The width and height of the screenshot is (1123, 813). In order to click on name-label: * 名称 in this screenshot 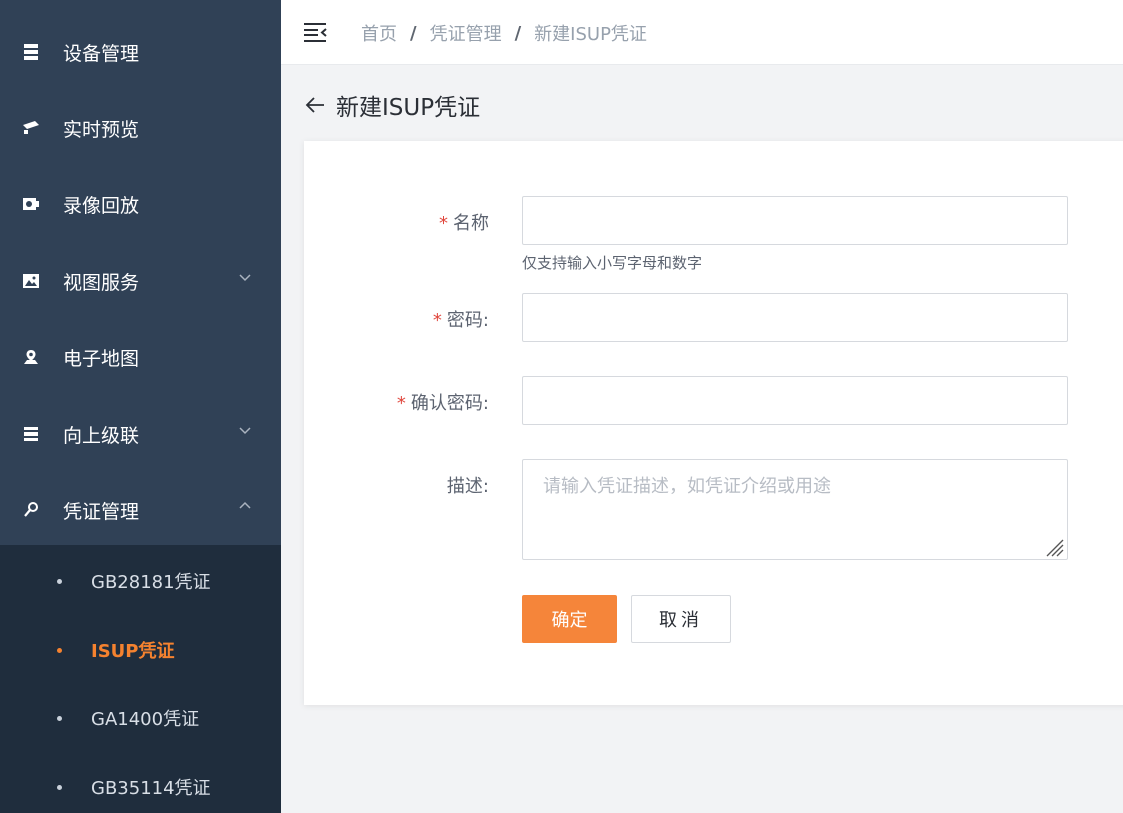, I will do `click(464, 223)`.